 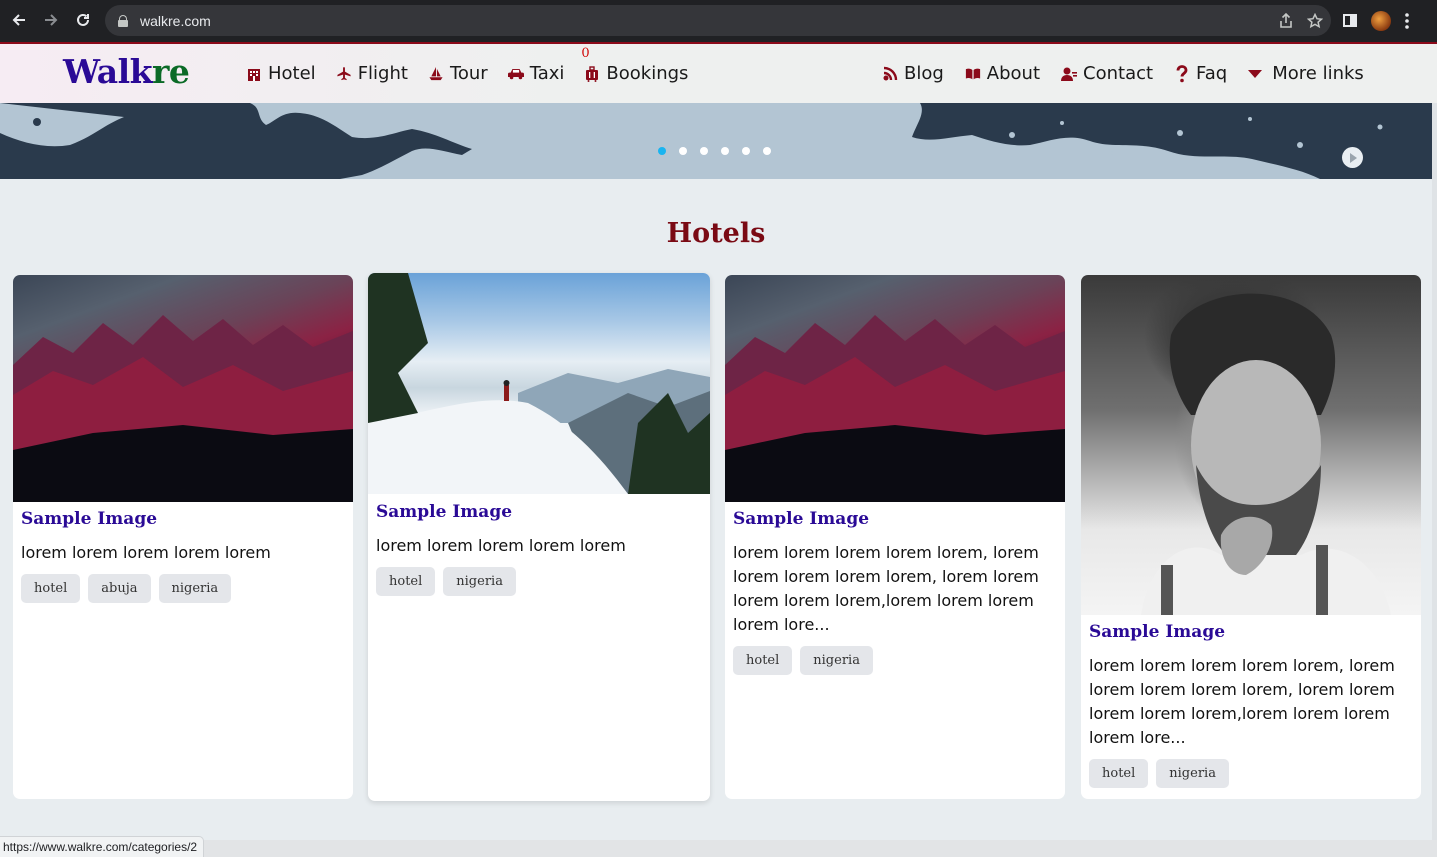 I want to click on nav-hotel: Hotel, so click(x=281, y=73).